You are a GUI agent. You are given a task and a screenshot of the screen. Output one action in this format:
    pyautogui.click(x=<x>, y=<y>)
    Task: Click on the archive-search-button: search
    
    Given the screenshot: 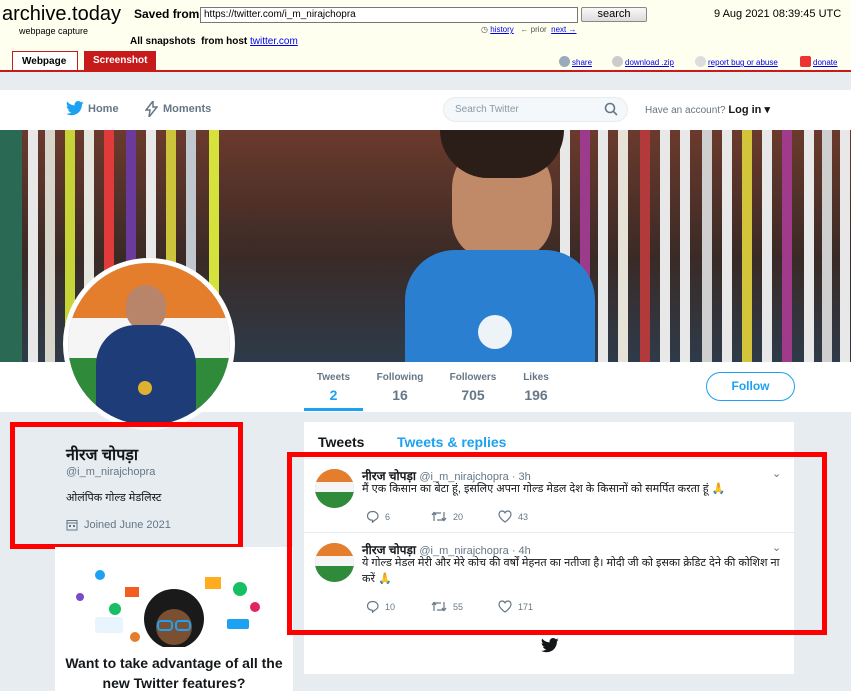 What is the action you would take?
    pyautogui.click(x=614, y=14)
    